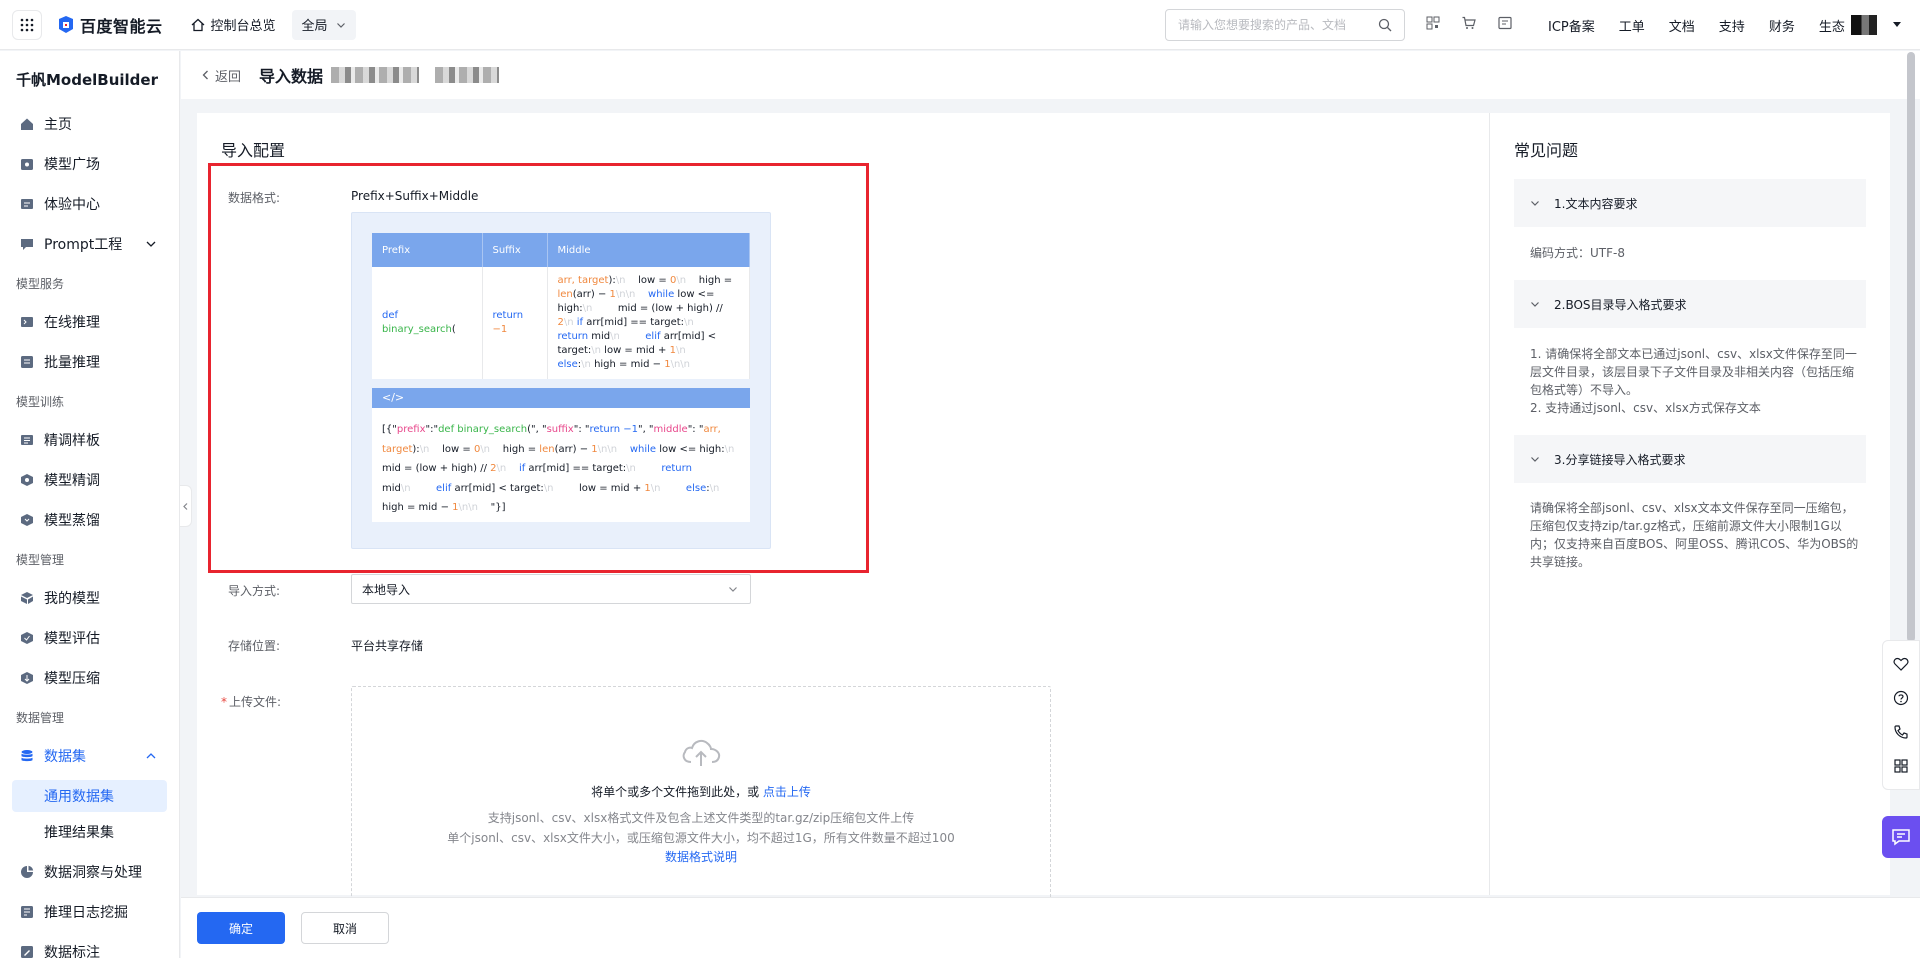  I want to click on compress-icon, so click(27, 678).